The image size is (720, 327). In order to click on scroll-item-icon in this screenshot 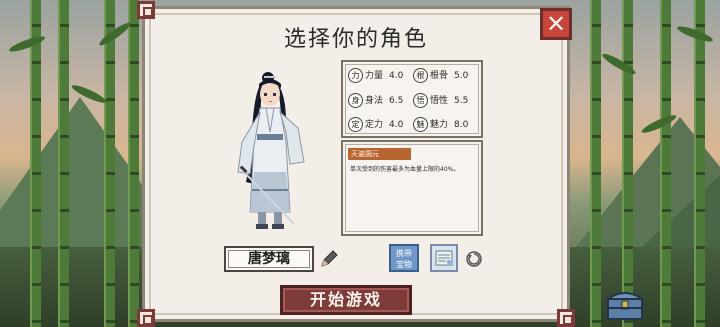, I will do `click(444, 258)`.